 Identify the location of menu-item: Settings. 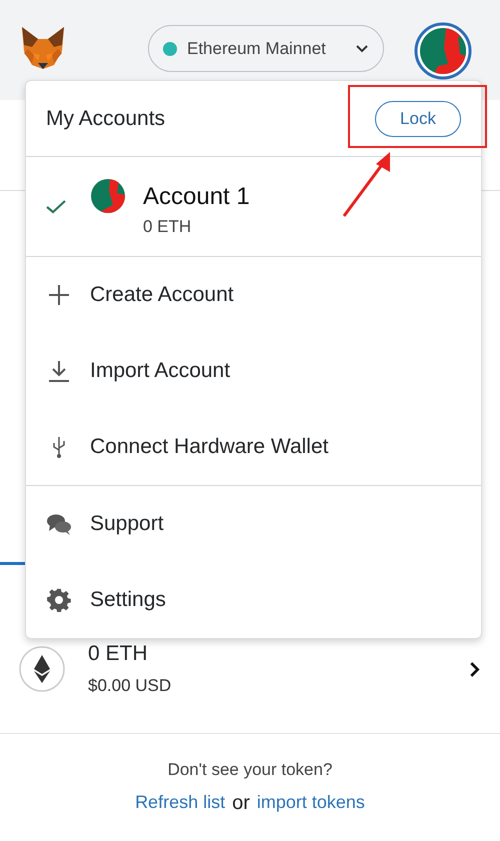
(253, 600).